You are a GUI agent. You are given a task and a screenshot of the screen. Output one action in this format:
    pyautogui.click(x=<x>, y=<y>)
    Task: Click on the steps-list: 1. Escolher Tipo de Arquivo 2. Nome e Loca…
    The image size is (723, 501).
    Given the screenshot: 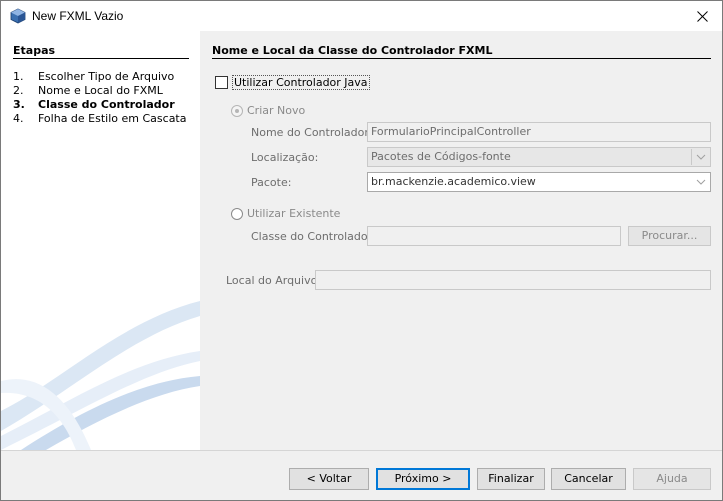 What is the action you would take?
    pyautogui.click(x=99, y=98)
    